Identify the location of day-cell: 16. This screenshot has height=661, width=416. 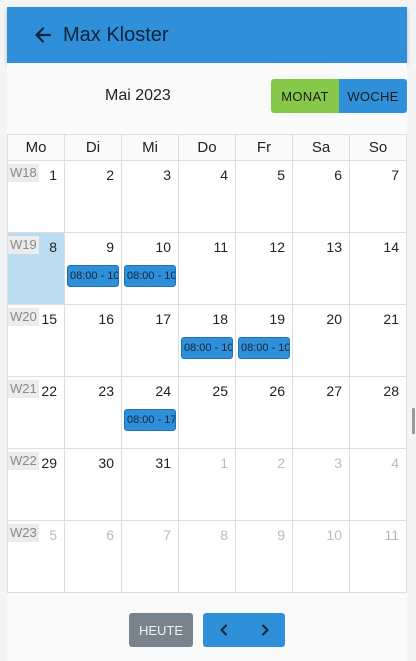
(93, 341).